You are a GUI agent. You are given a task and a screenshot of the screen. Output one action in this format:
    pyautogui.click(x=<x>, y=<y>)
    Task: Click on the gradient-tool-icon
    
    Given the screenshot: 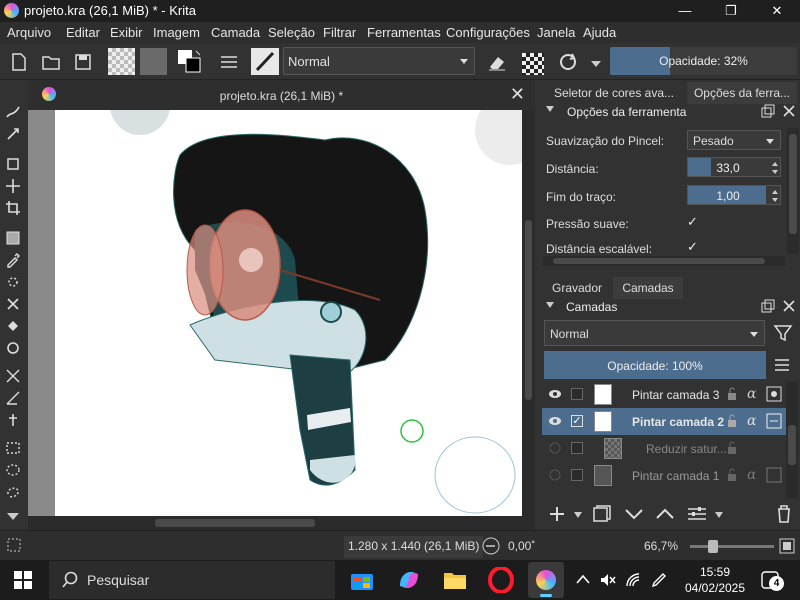 What is the action you would take?
    pyautogui.click(x=13, y=238)
    